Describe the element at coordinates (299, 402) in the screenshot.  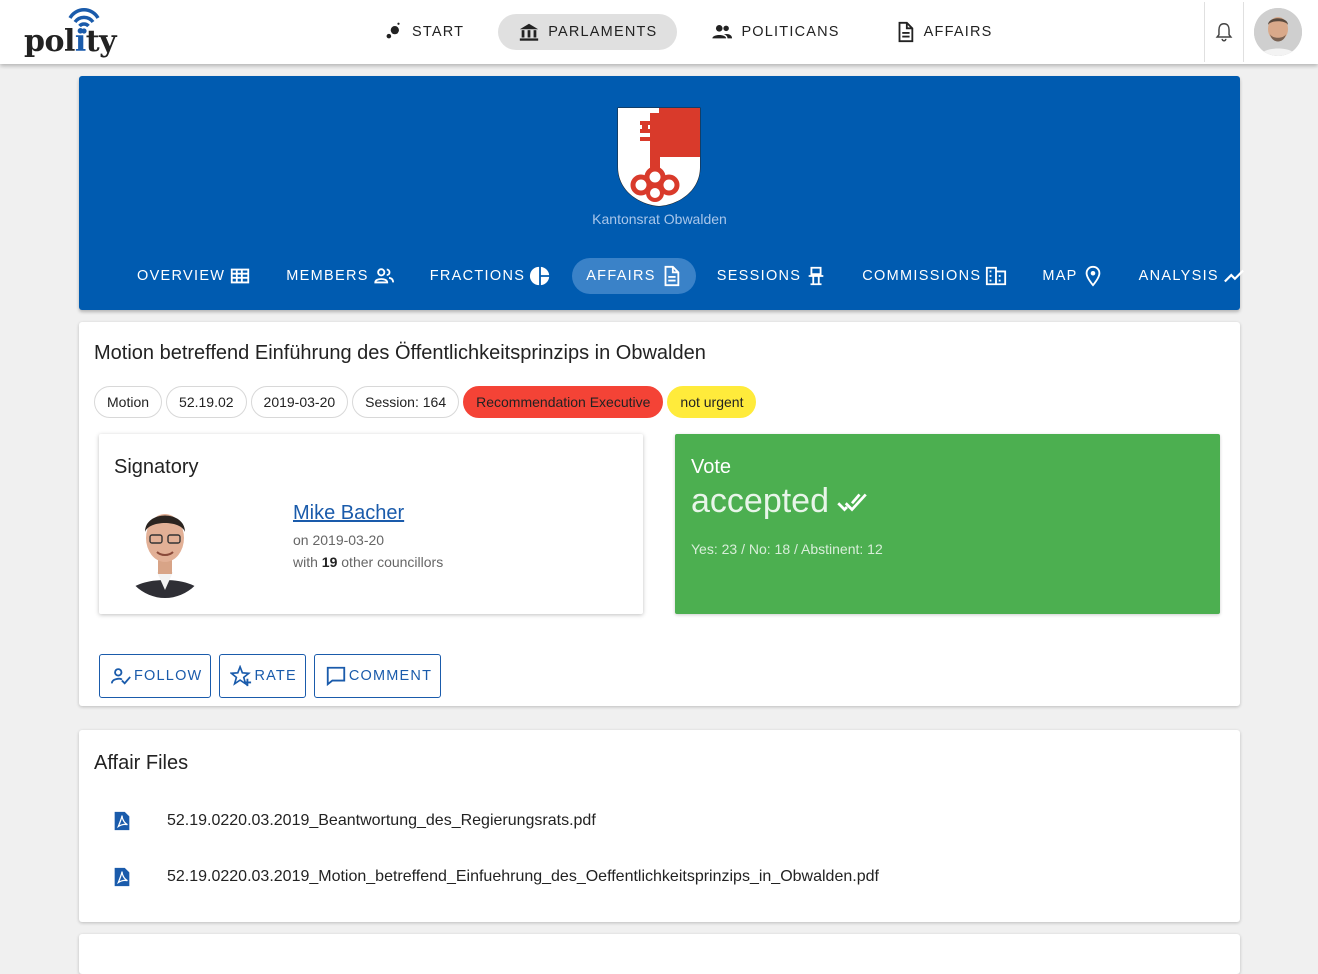
I see `chip-date: 2019-03-20` at that location.